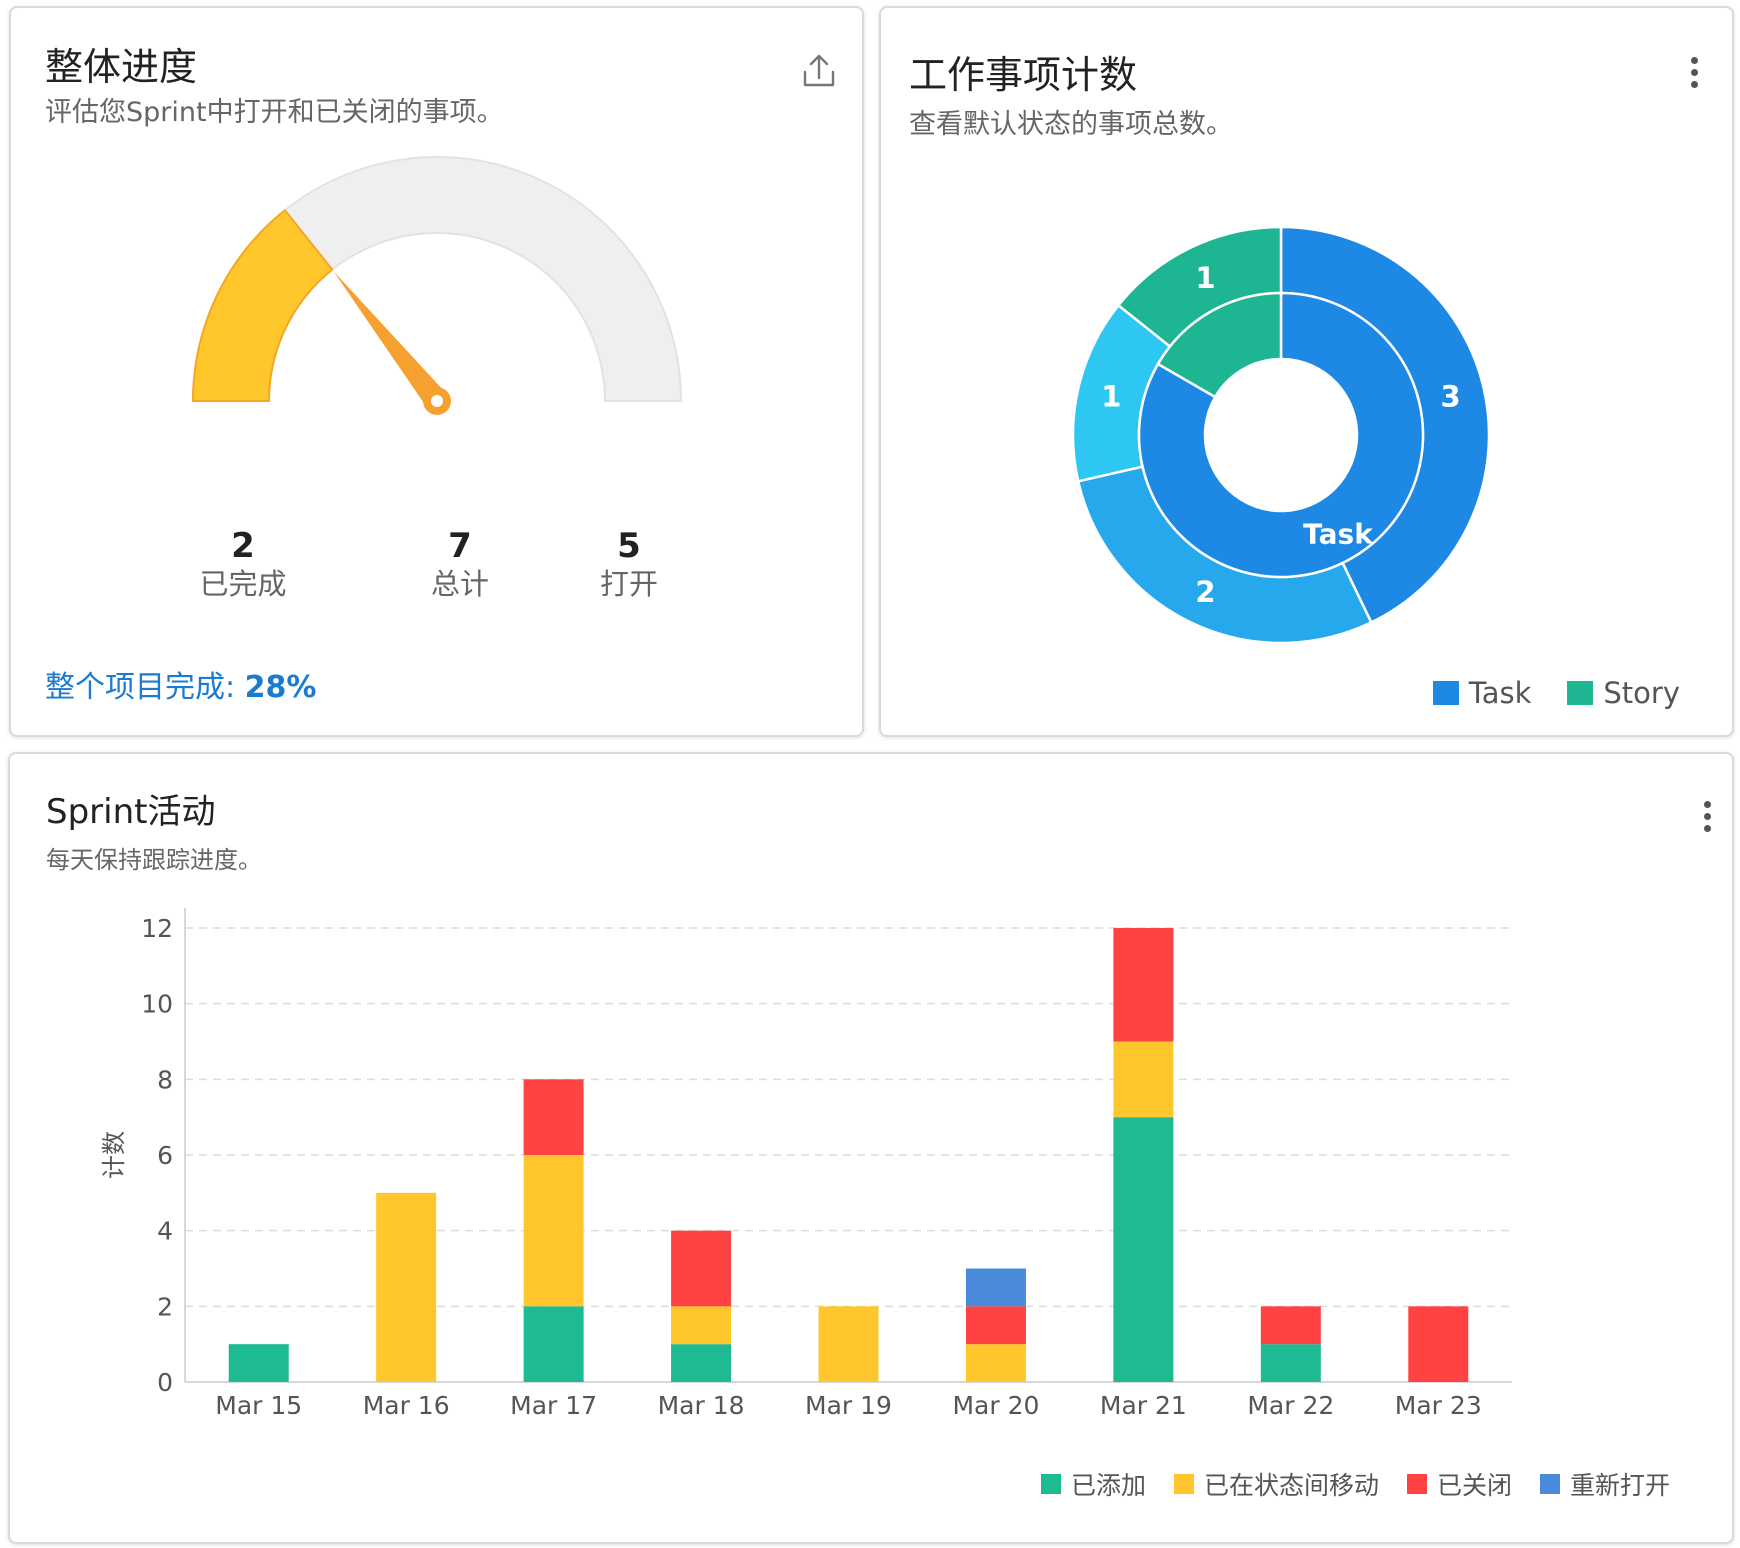  What do you see at coordinates (1338, 534) in the screenshot?
I see `inner-ring-label-0: Task` at bounding box center [1338, 534].